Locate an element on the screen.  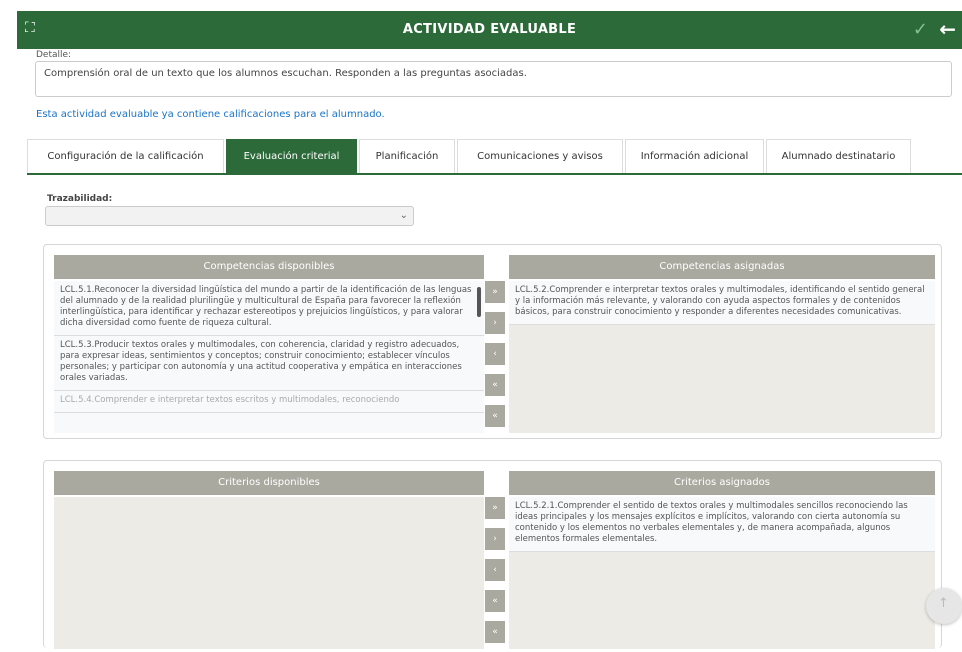
competencias-asignadas-header: Competencias asignadas is located at coordinates (722, 267).